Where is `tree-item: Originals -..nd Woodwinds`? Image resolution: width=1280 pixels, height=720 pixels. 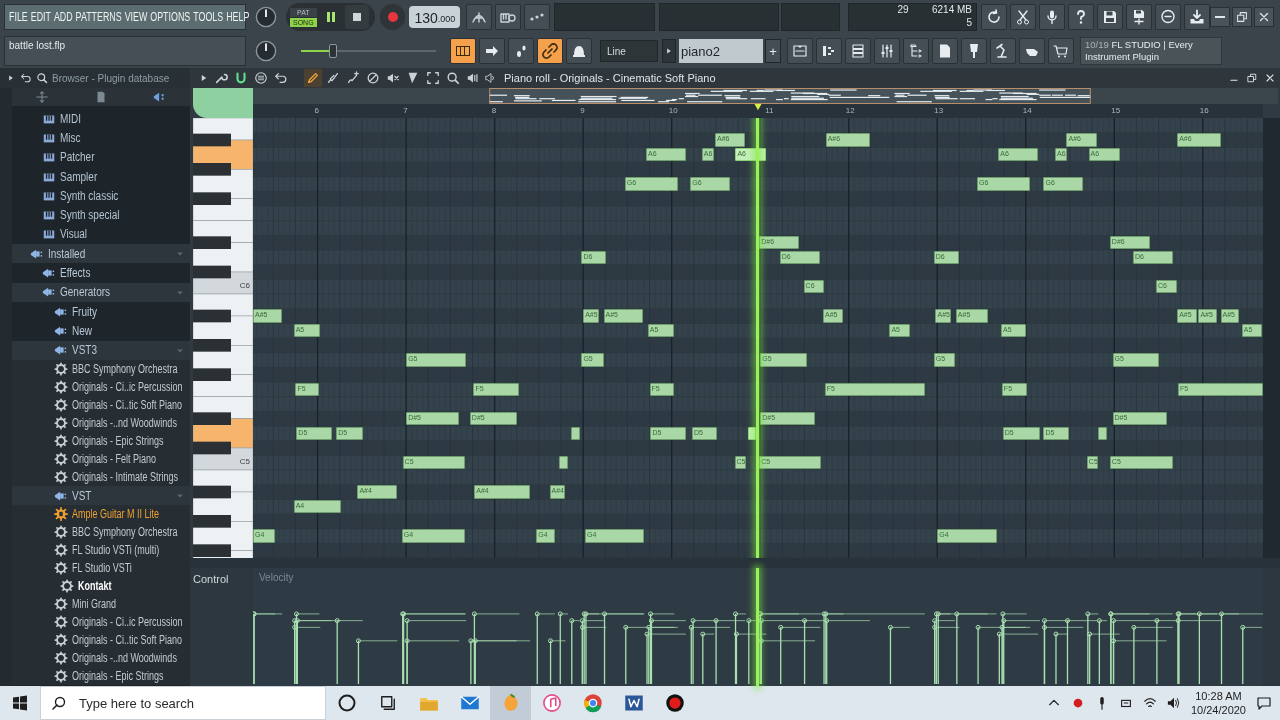 tree-item: Originals -..nd Woodwinds is located at coordinates (101, 658).